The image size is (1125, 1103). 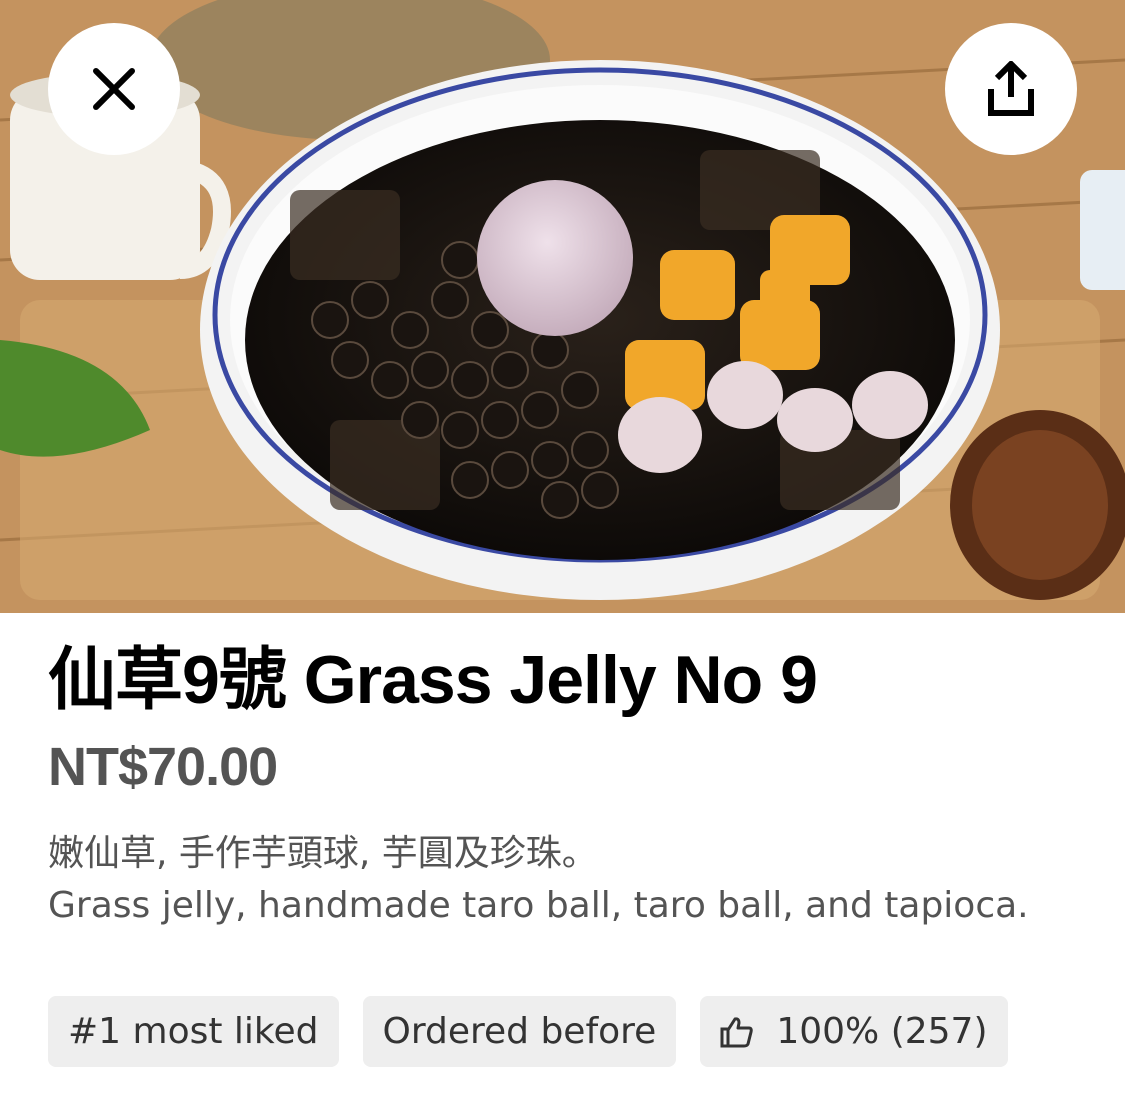 I want to click on rating-label: 100% (257), so click(x=882, y=1031).